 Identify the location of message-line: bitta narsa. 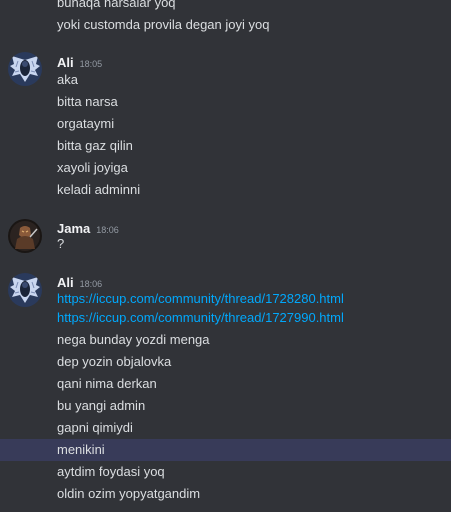
(87, 101).